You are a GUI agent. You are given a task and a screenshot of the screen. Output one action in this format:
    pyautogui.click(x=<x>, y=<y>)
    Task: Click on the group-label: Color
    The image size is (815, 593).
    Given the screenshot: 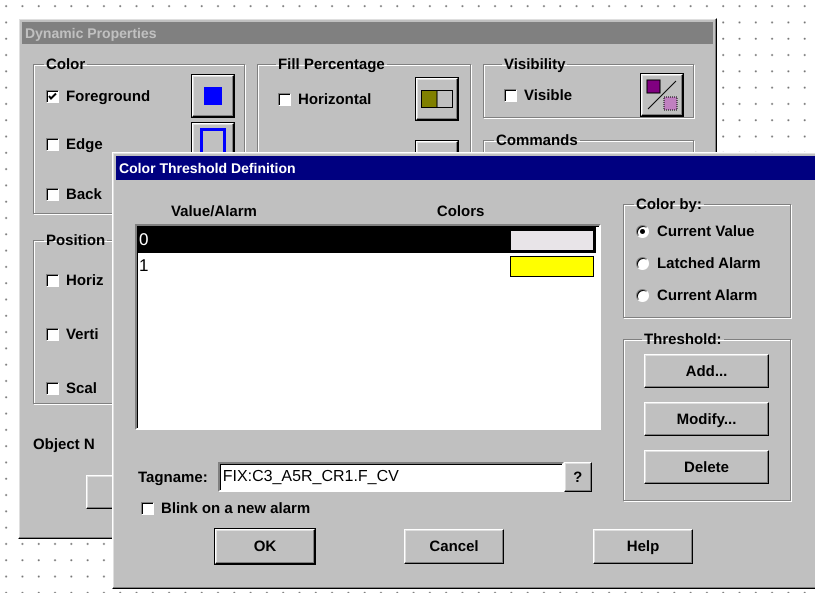 What is the action you would take?
    pyautogui.click(x=65, y=64)
    